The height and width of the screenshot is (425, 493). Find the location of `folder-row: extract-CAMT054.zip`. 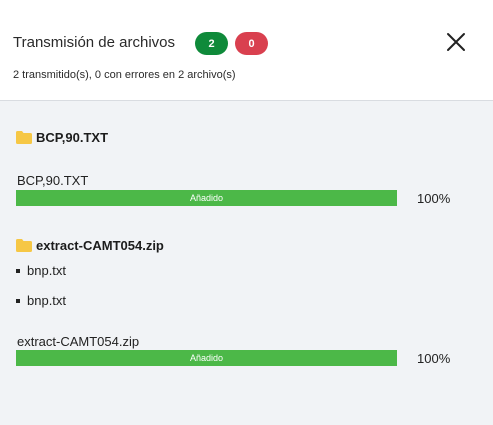

folder-row: extract-CAMT054.zip is located at coordinates (90, 245).